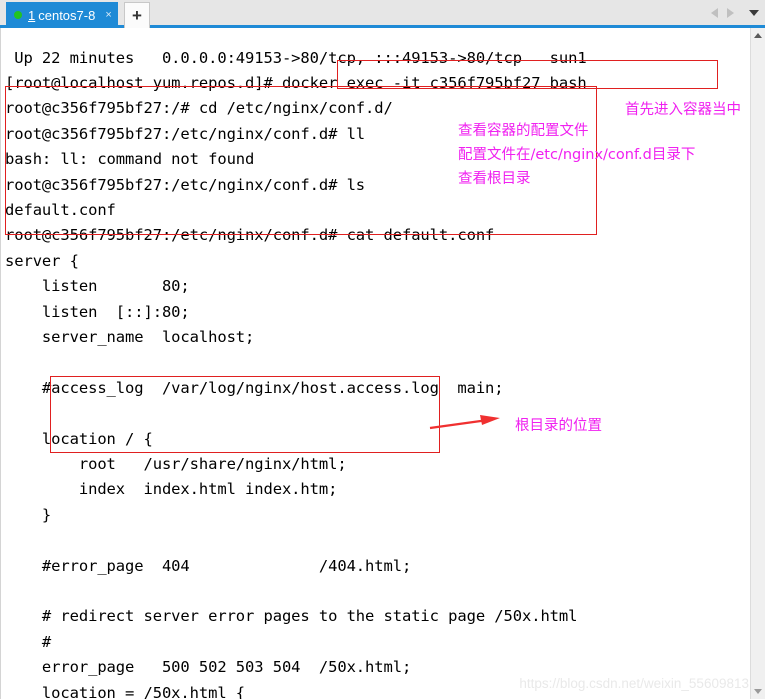  I want to click on tab-centos7-8: 1 centos7-8 ×, so click(62, 15).